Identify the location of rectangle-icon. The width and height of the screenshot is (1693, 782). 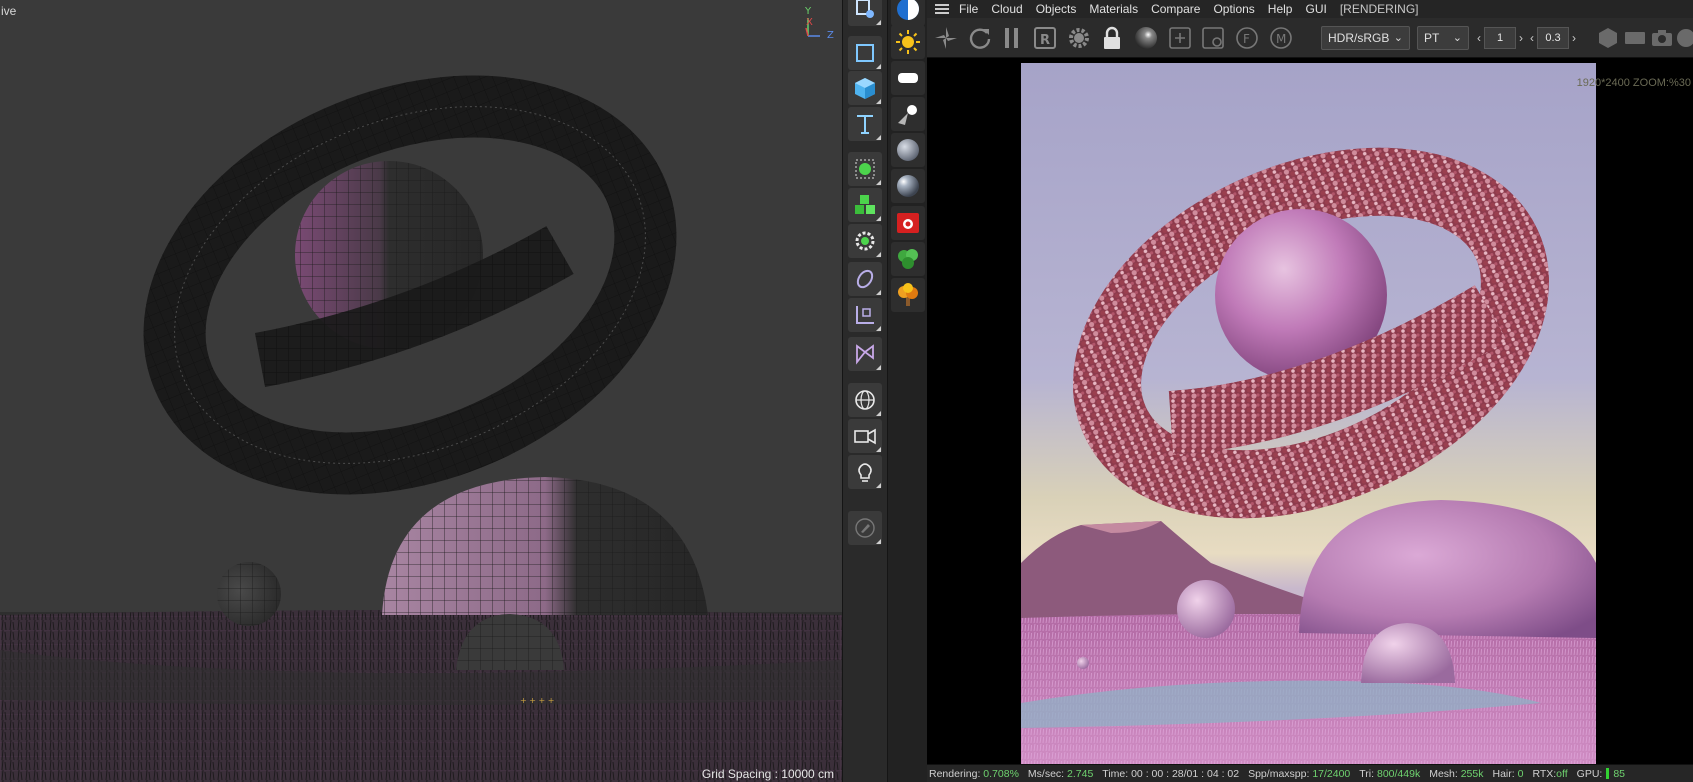
(865, 53).